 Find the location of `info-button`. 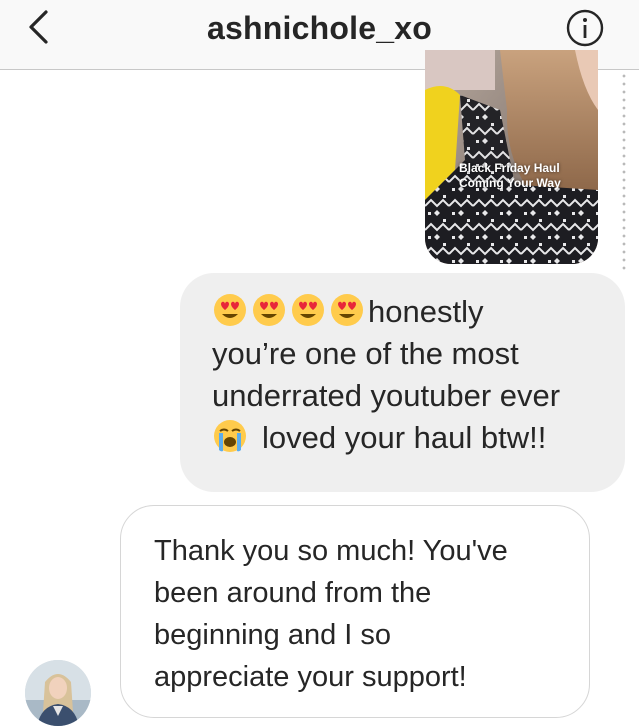

info-button is located at coordinates (585, 28).